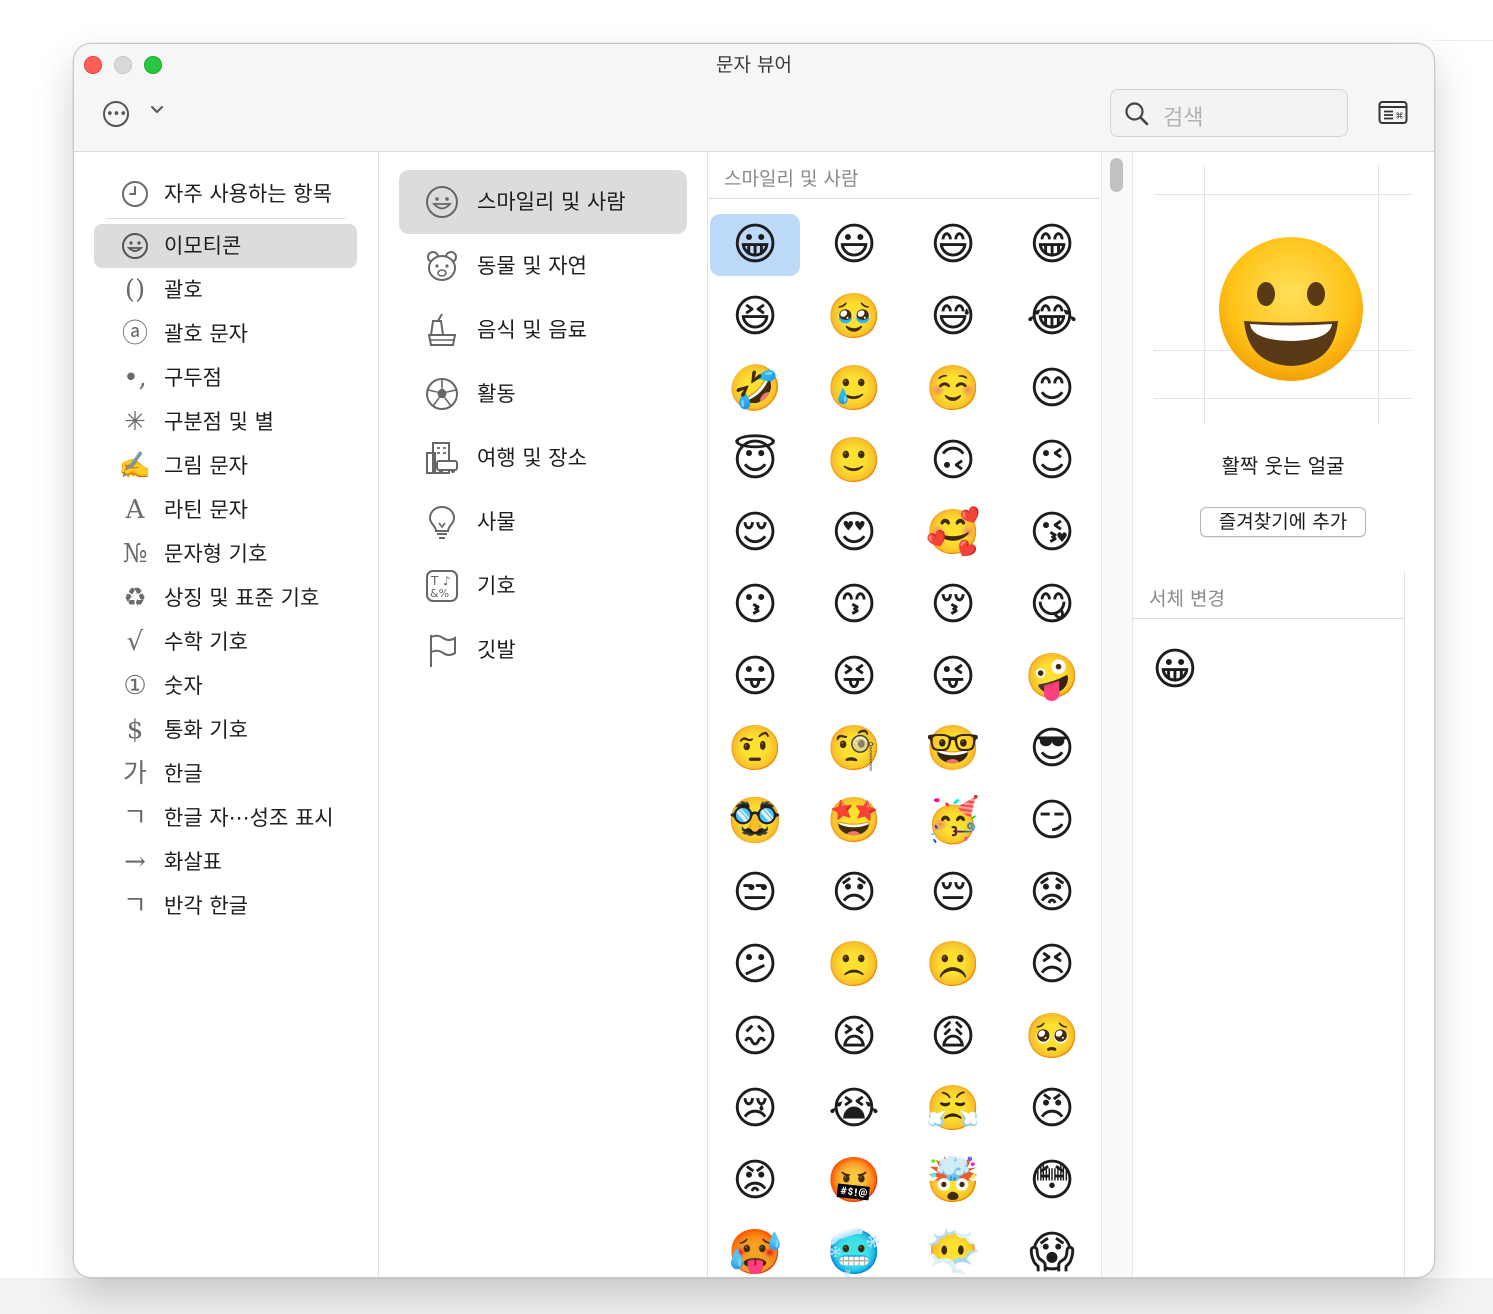  What do you see at coordinates (225, 642) in the screenshot?
I see `sidebar-item: √ 수학 기호` at bounding box center [225, 642].